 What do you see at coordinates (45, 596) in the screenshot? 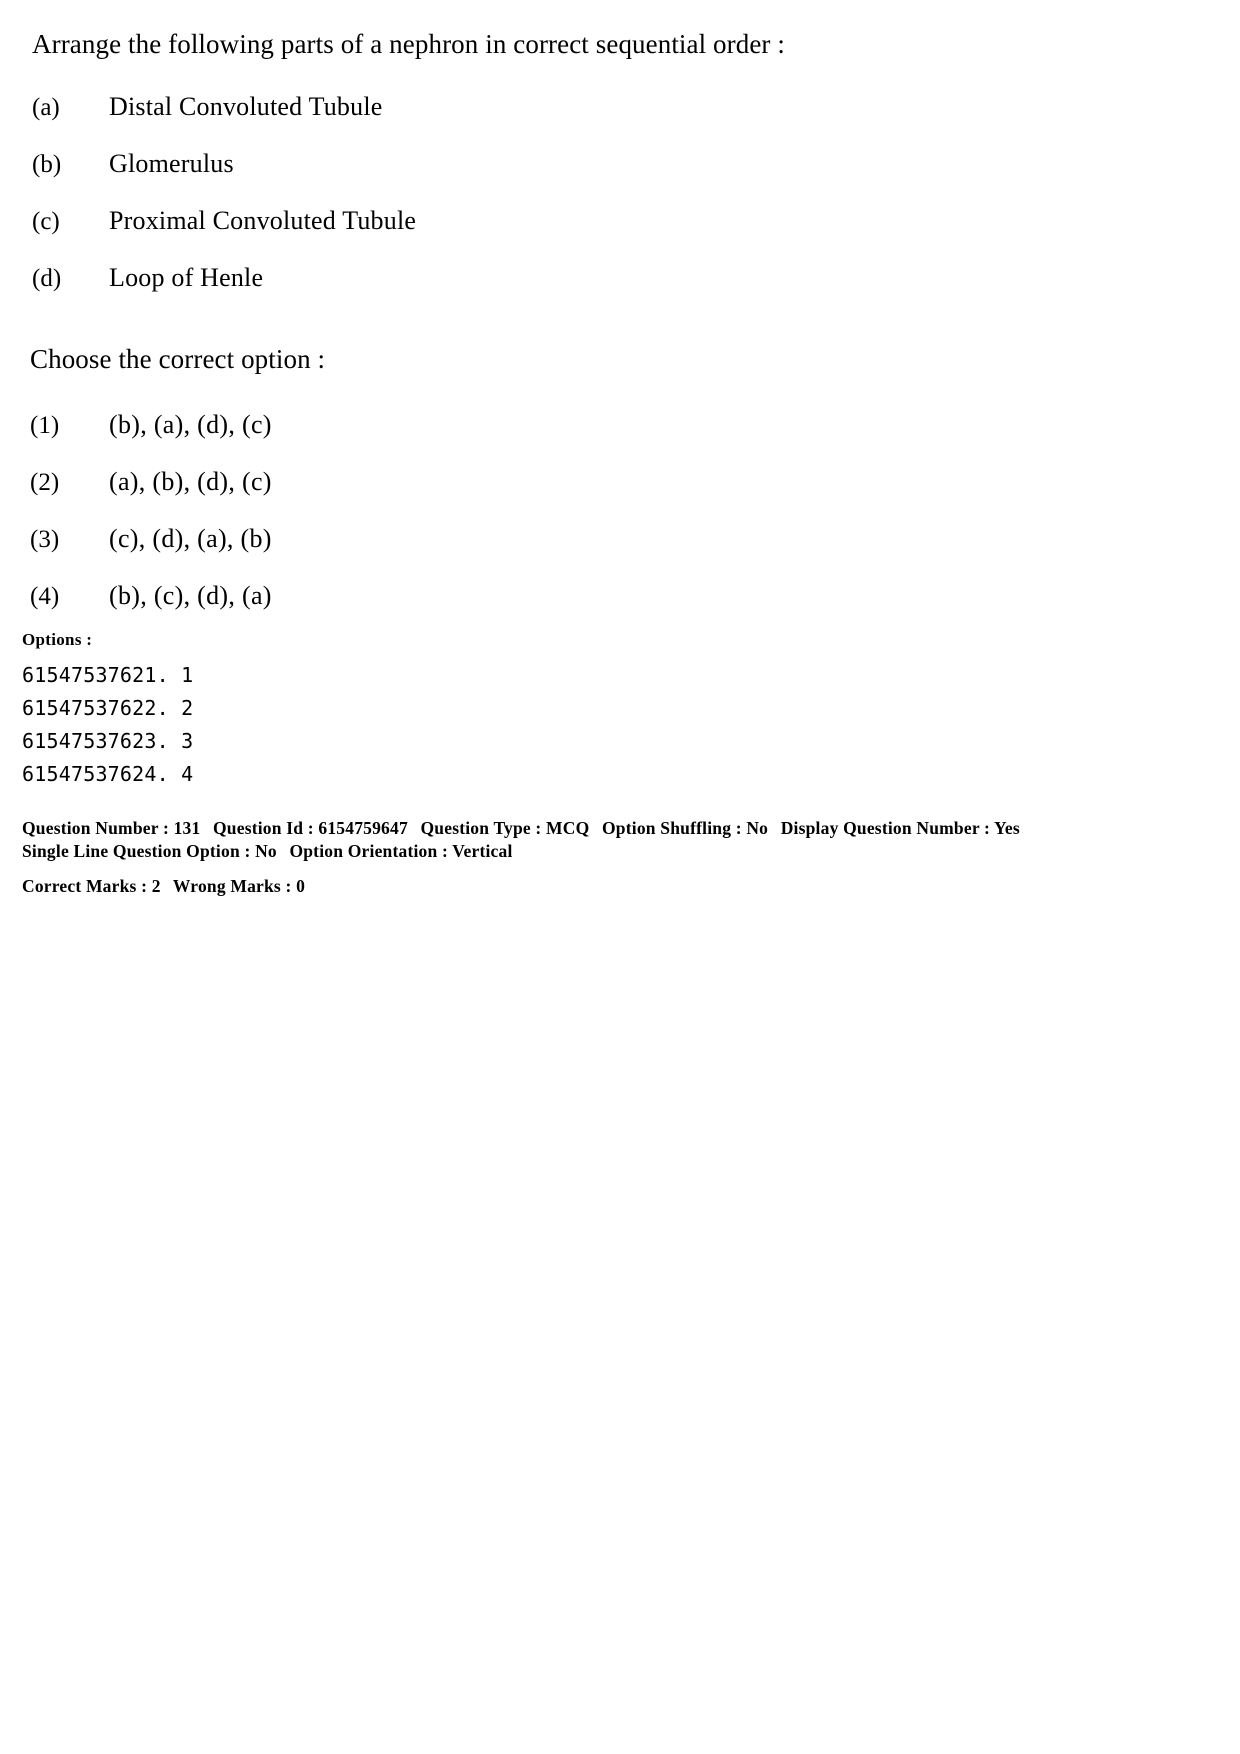
I see `answer-option-label: (4)` at bounding box center [45, 596].